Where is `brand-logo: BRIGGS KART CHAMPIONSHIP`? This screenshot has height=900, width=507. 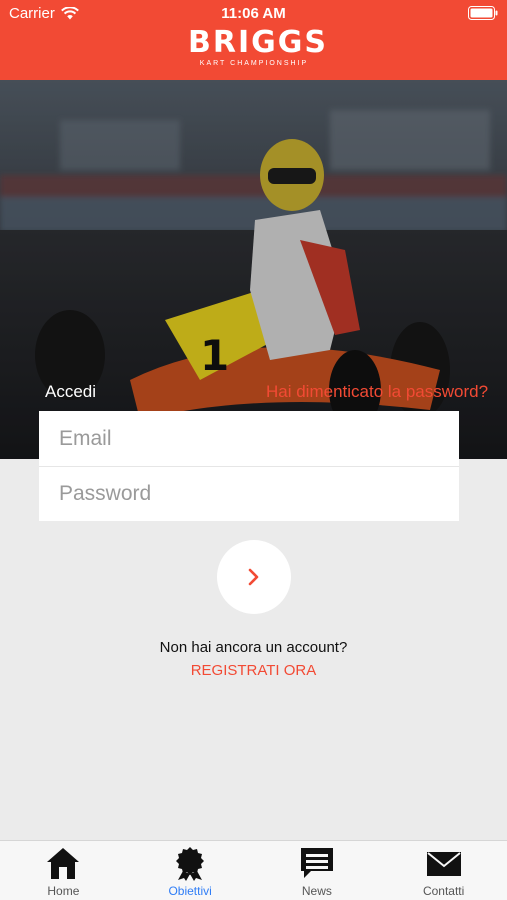 brand-logo: BRIGGS KART CHAMPIONSHIP is located at coordinates (258, 47).